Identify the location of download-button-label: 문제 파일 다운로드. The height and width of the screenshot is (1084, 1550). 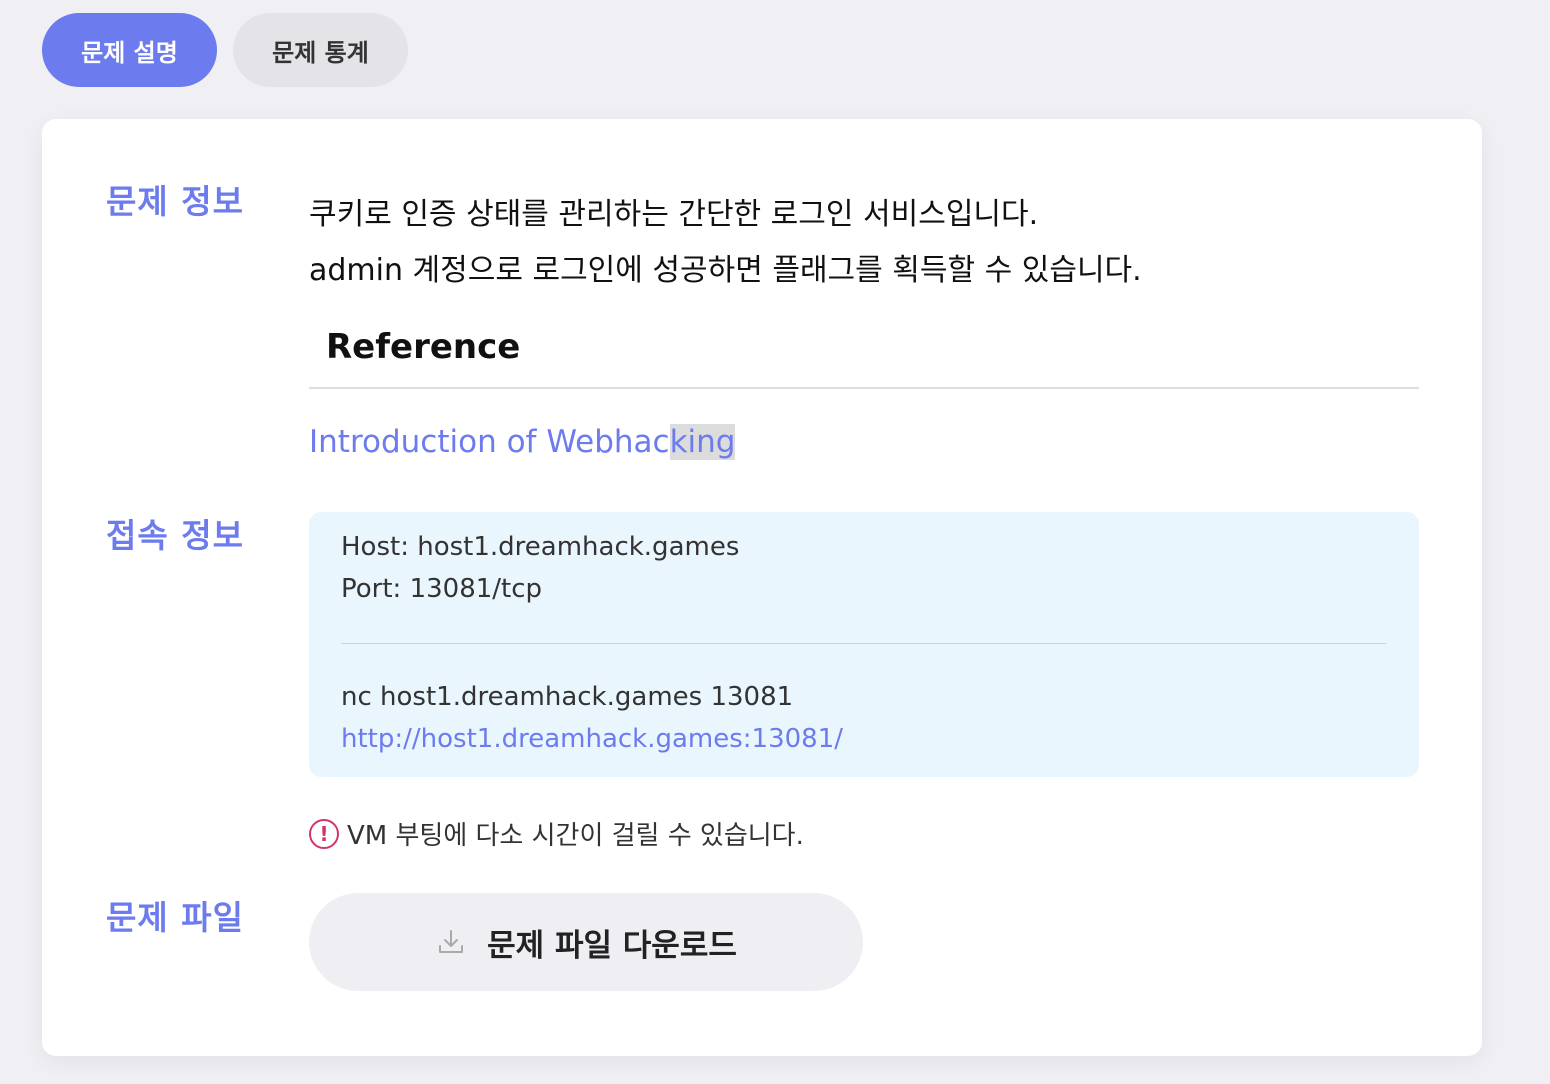
(612, 945).